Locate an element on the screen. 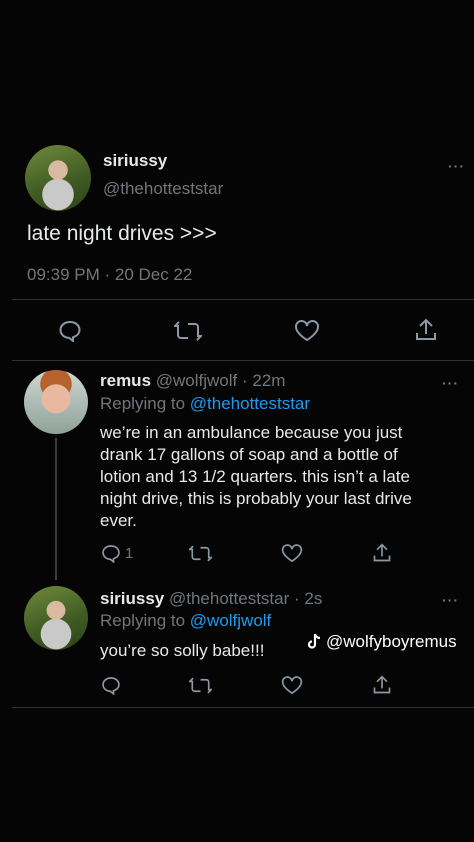 The image size is (474, 842). reply-count: 1 is located at coordinates (129, 553).